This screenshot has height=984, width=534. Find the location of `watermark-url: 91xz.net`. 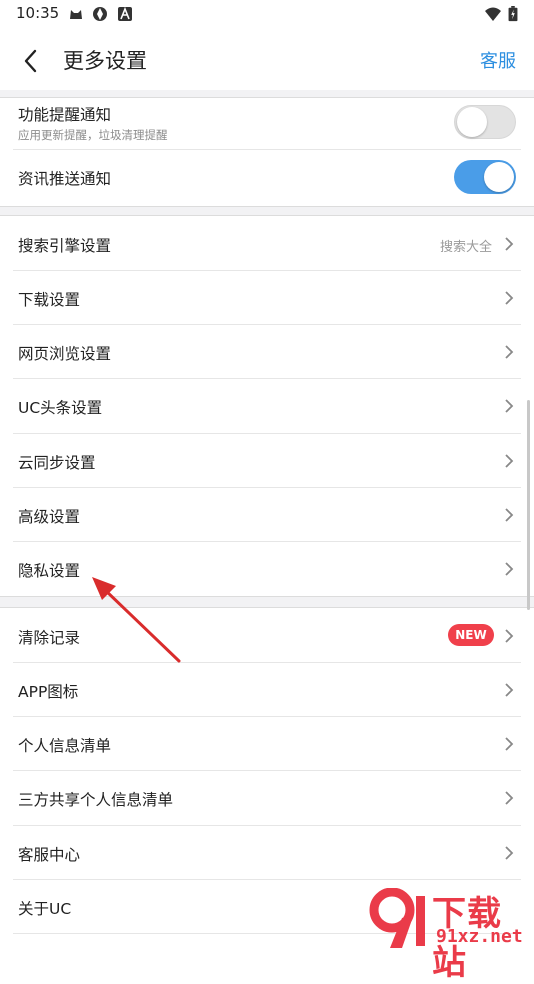

watermark-url: 91xz.net is located at coordinates (479, 936).